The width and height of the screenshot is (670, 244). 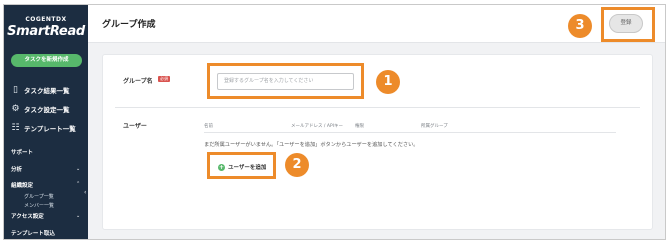 What do you see at coordinates (241, 165) in the screenshot?
I see `callout-highlight-add-user` at bounding box center [241, 165].